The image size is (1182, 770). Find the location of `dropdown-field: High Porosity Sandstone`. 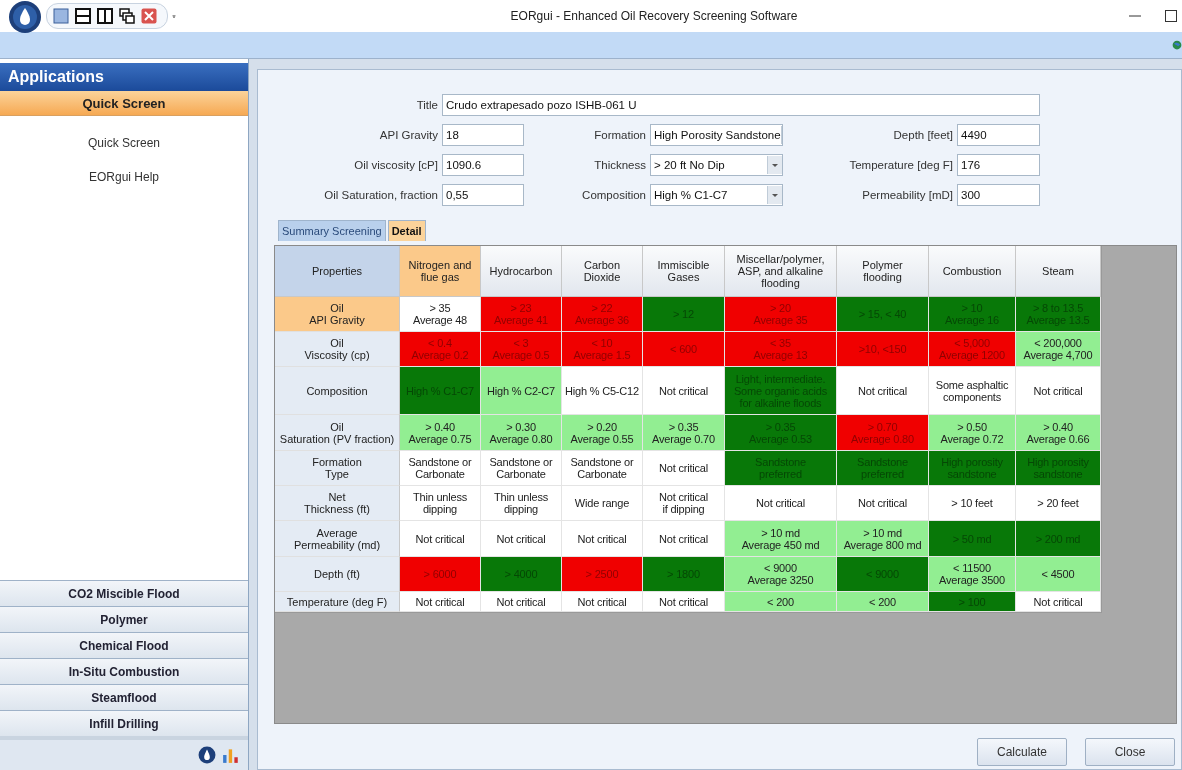

dropdown-field: High Porosity Sandstone is located at coordinates (716, 135).